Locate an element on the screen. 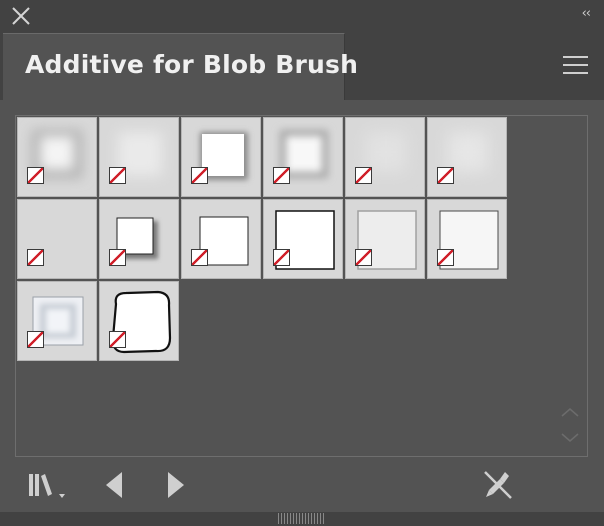 This screenshot has width=604, height=526. panel-footer is located at coordinates (302, 486).